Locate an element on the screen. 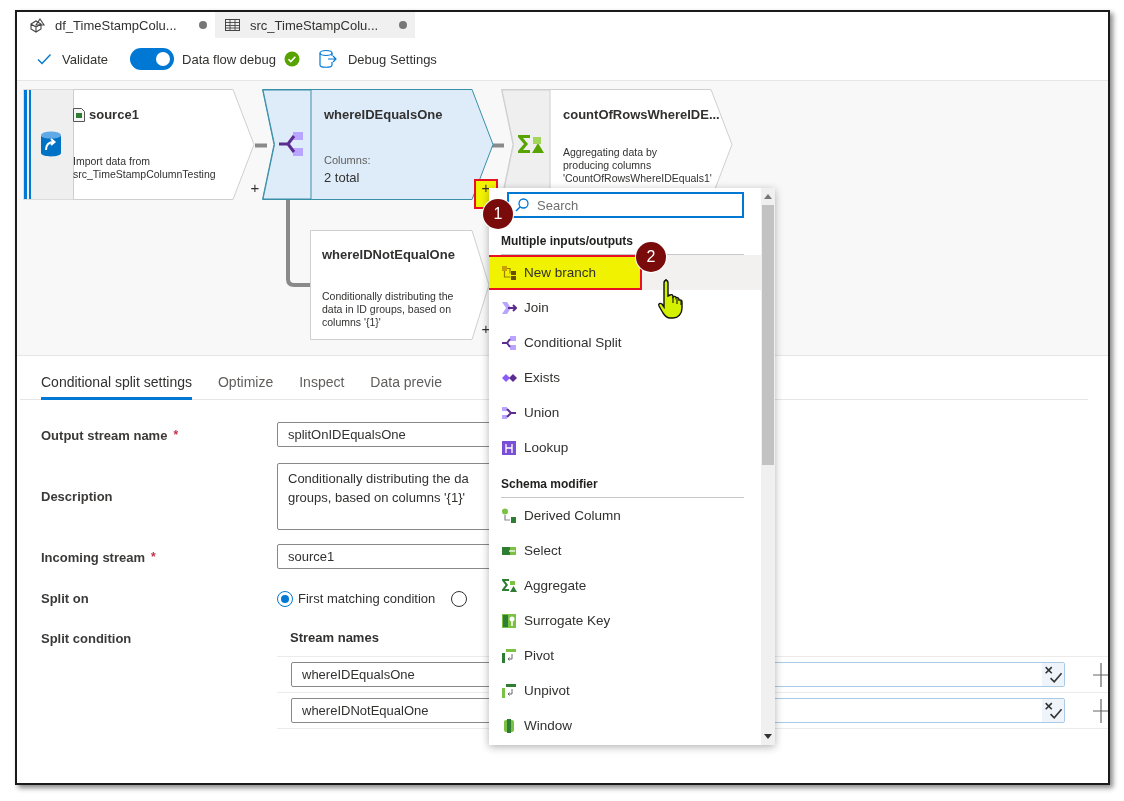  window-icon is located at coordinates (509, 725).